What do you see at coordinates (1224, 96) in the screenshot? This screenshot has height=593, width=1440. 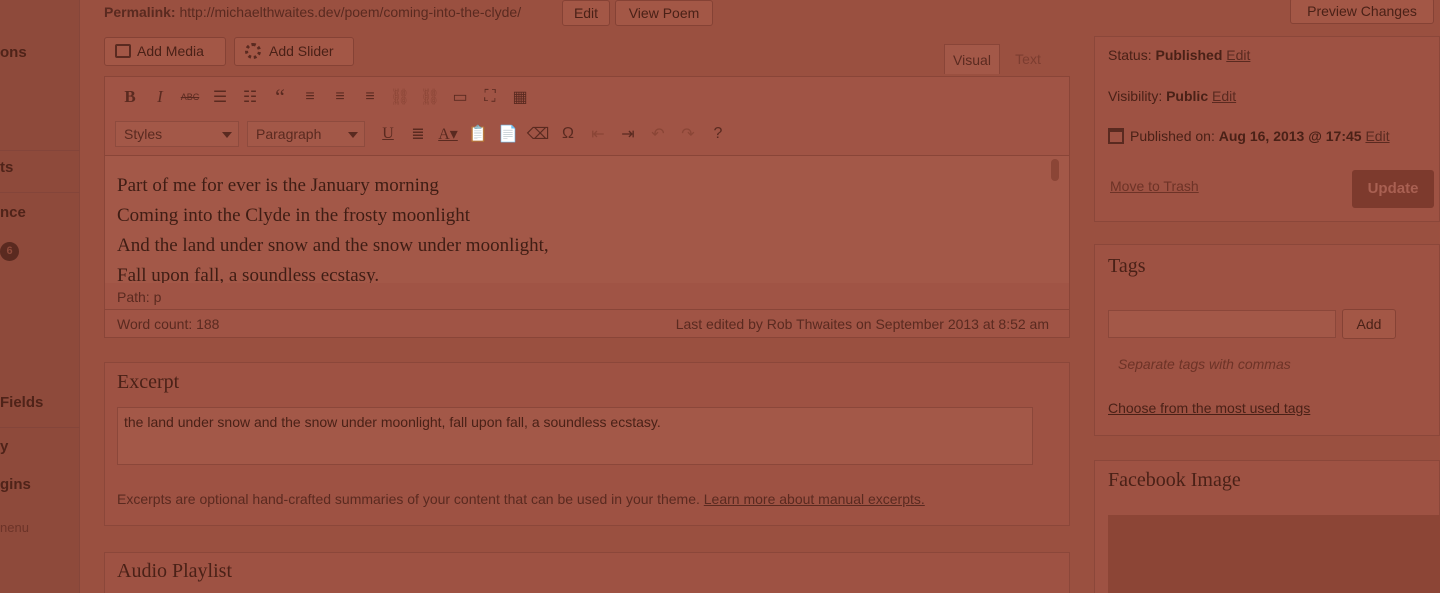 I see `visibility-edit-link: Edit` at bounding box center [1224, 96].